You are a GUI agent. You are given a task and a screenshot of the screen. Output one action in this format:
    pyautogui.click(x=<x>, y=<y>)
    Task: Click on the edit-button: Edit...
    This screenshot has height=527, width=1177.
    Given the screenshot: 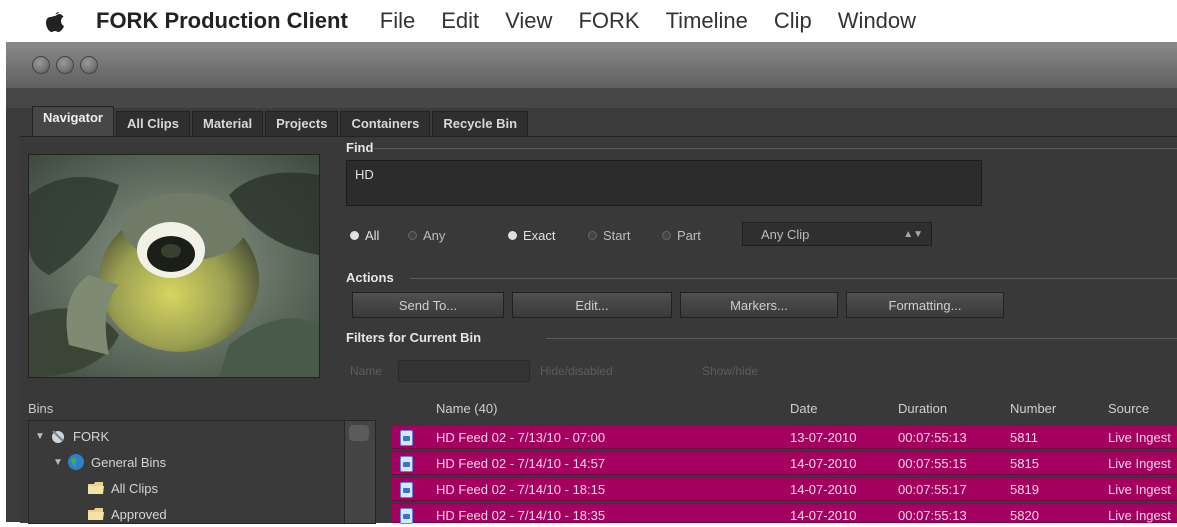 What is the action you would take?
    pyautogui.click(x=592, y=305)
    